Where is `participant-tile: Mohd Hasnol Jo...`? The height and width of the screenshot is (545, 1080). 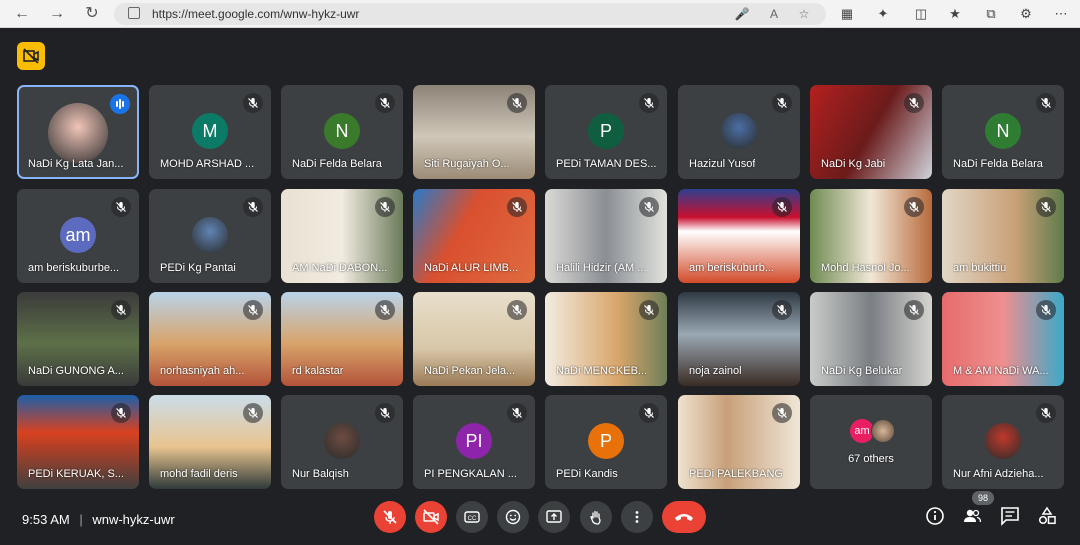
participant-tile: Mohd Hasnol Jo... is located at coordinates (871, 236).